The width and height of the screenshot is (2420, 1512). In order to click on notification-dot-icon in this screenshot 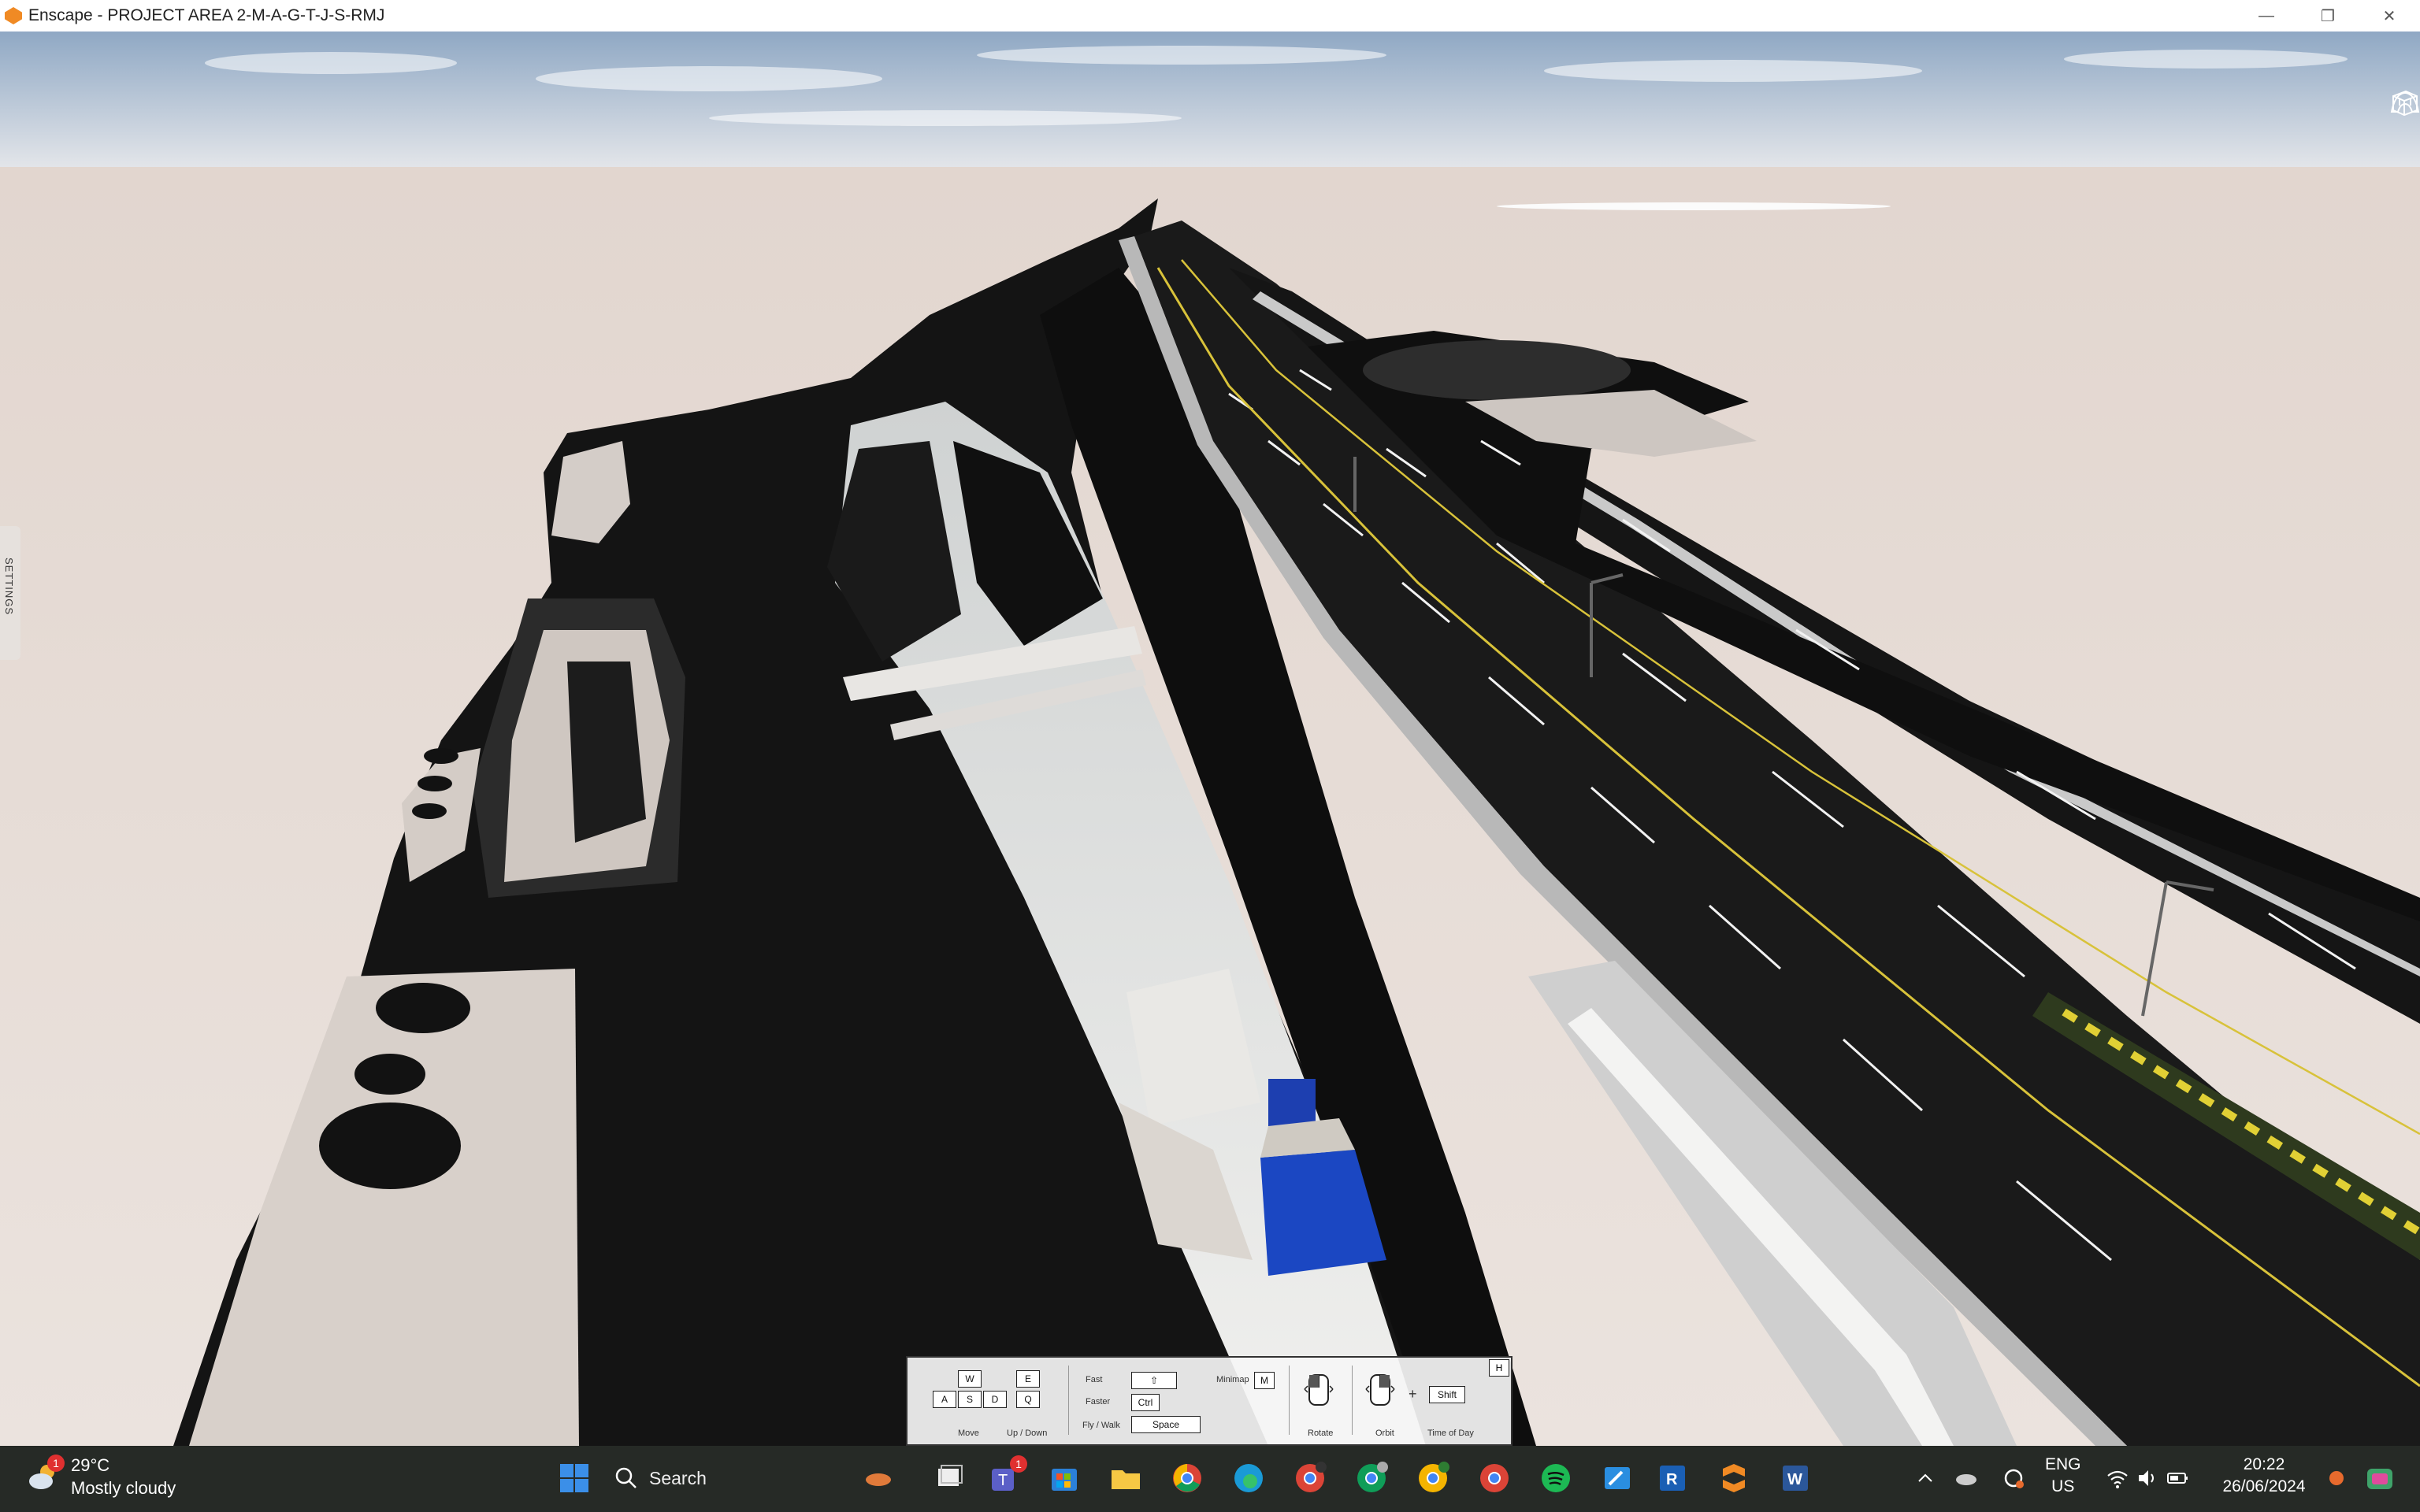, I will do `click(2336, 1478)`.